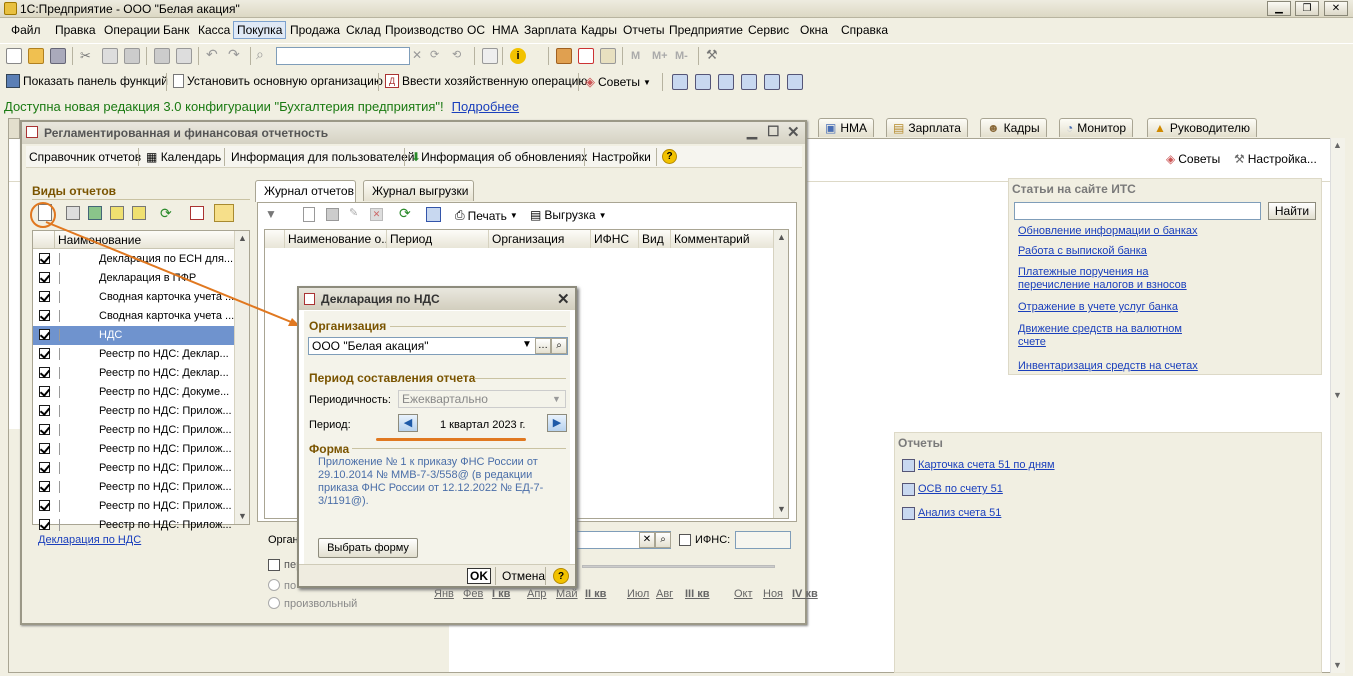  I want to click on choose-form-button: Выбрать форму, so click(368, 548).